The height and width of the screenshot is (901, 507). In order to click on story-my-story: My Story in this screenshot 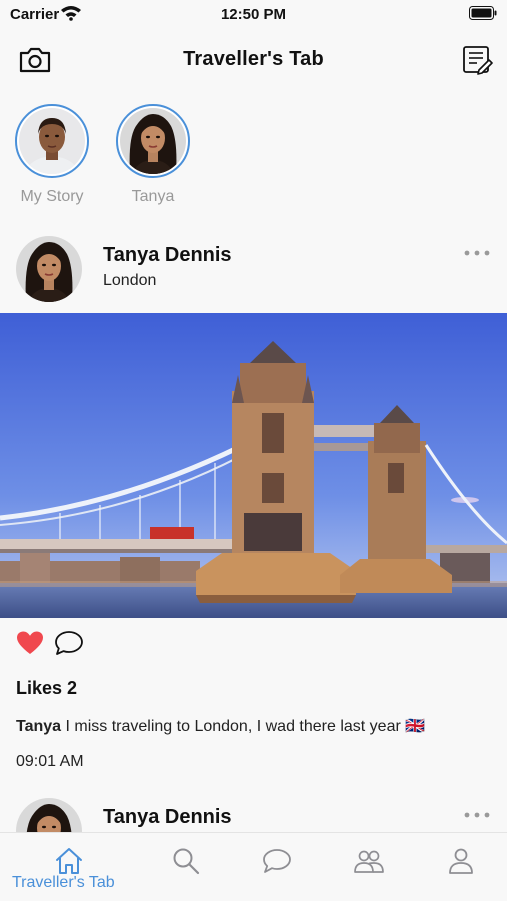, I will do `click(52, 155)`.